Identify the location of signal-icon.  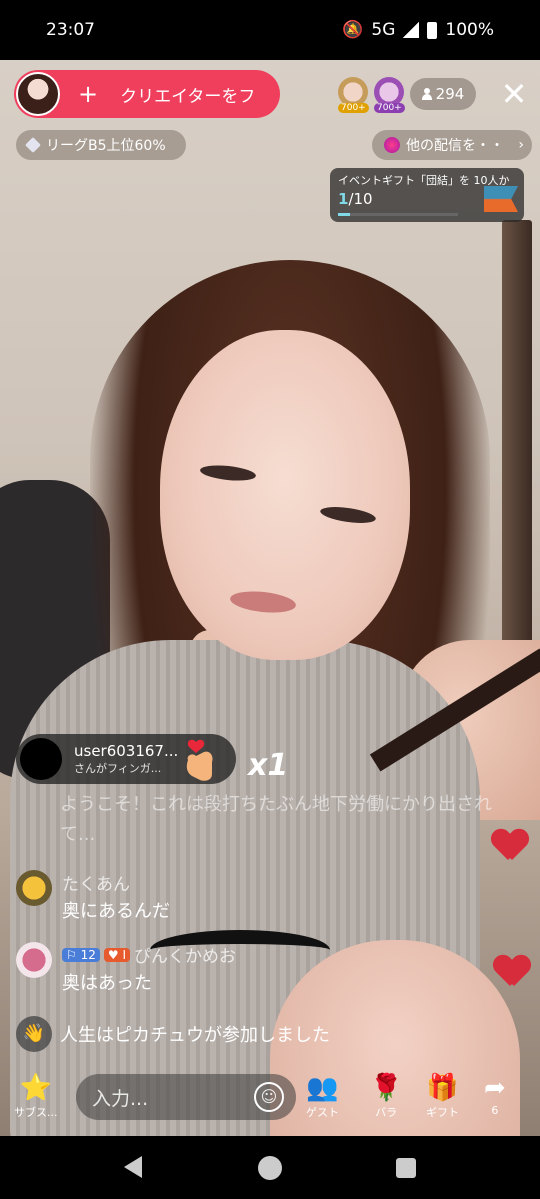
(411, 30).